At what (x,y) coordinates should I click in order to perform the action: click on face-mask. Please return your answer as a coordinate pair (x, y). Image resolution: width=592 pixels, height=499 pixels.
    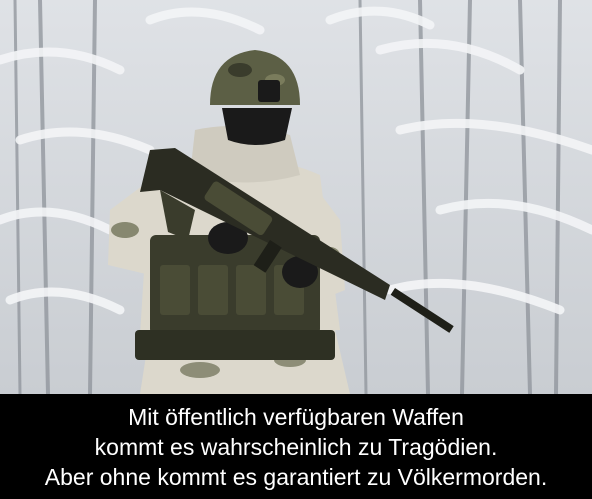
    Looking at the image, I should click on (257, 126).